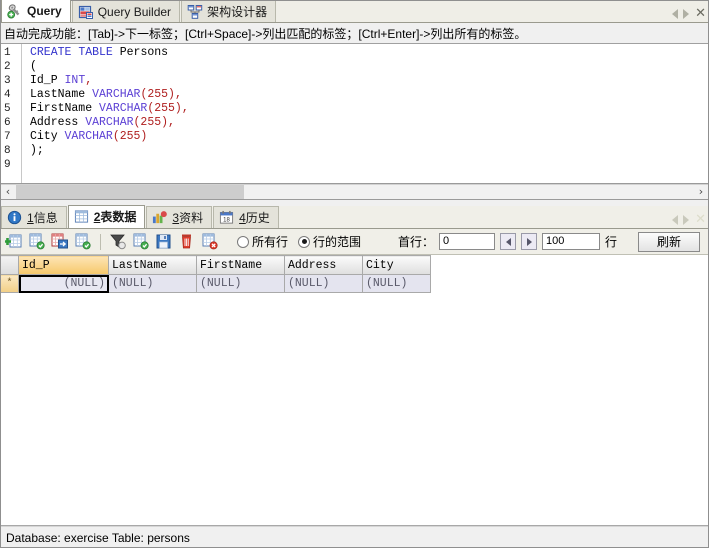 The image size is (709, 548). I want to click on chevron-right-icon, so click(529, 241).